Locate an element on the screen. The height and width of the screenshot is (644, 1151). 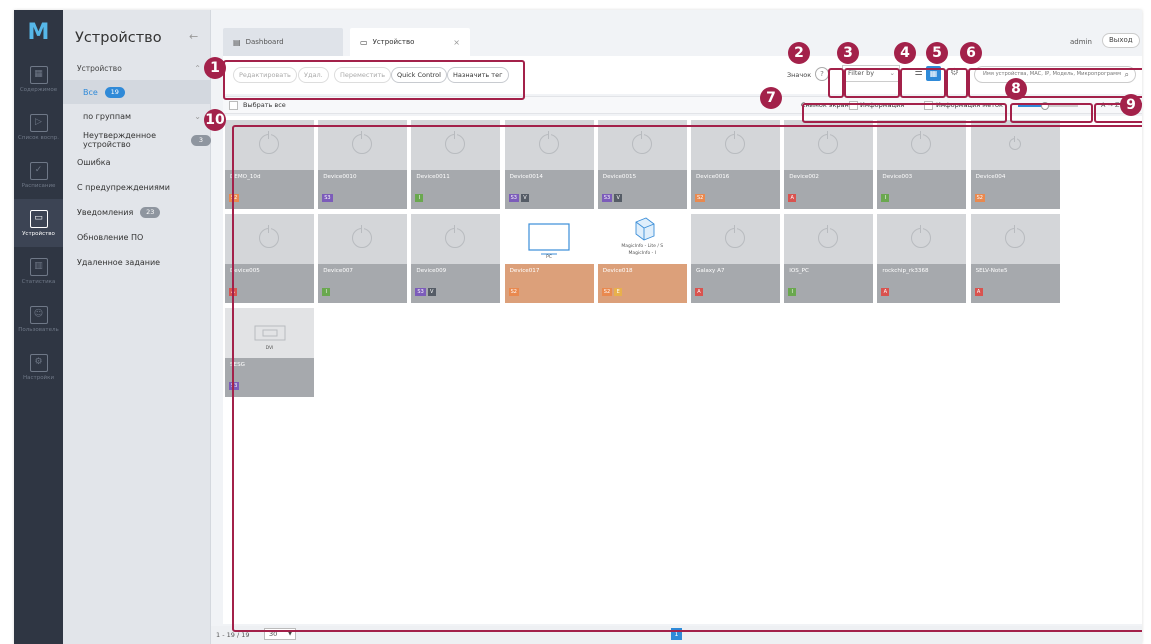
screenshot-checkbox is located at coordinates (853, 105).